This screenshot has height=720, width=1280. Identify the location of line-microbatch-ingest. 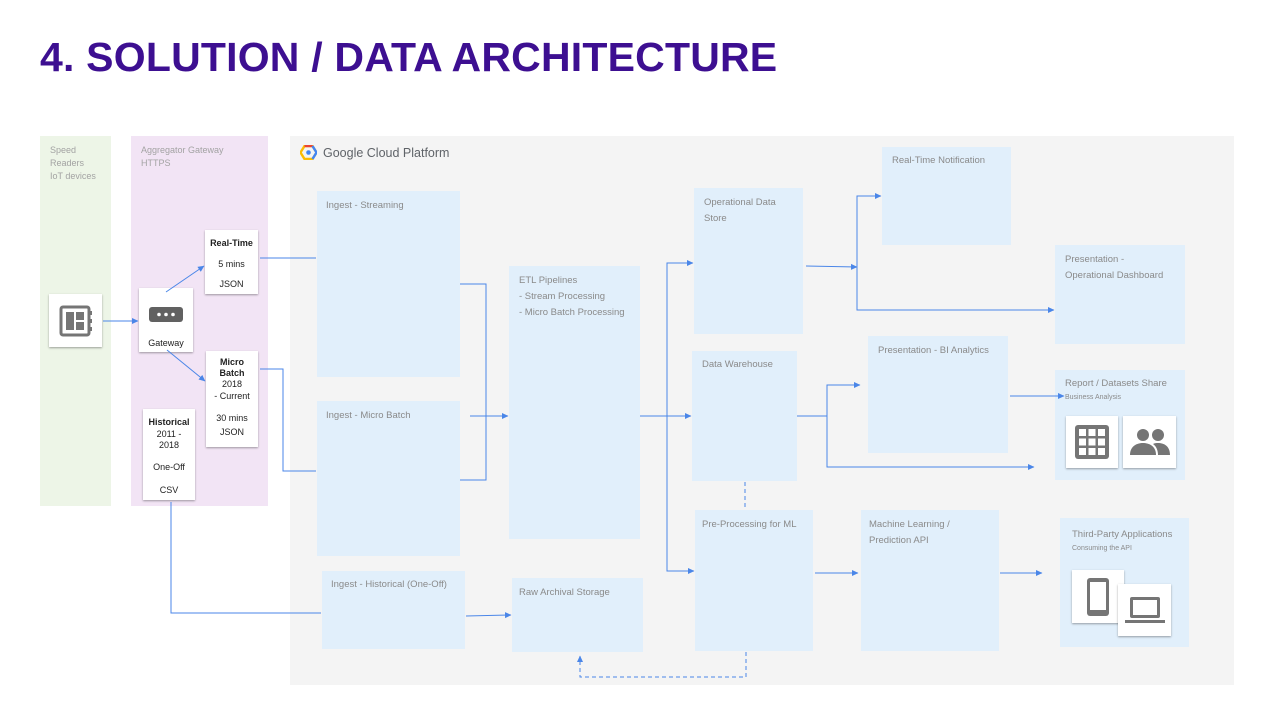
(288, 420).